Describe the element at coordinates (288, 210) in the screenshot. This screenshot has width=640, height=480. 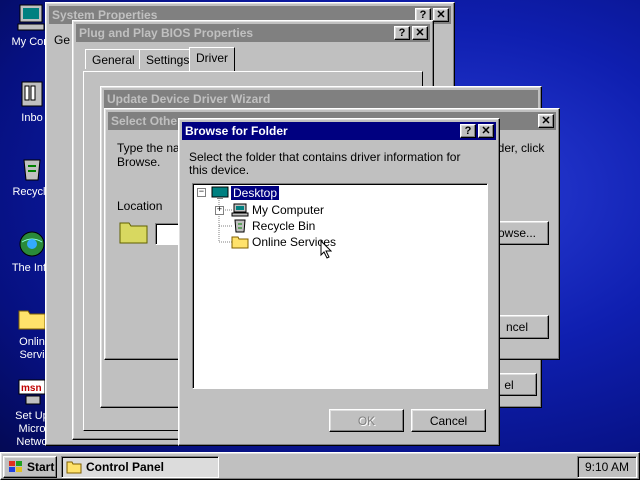
I see `tree-item-label: My Computer` at that location.